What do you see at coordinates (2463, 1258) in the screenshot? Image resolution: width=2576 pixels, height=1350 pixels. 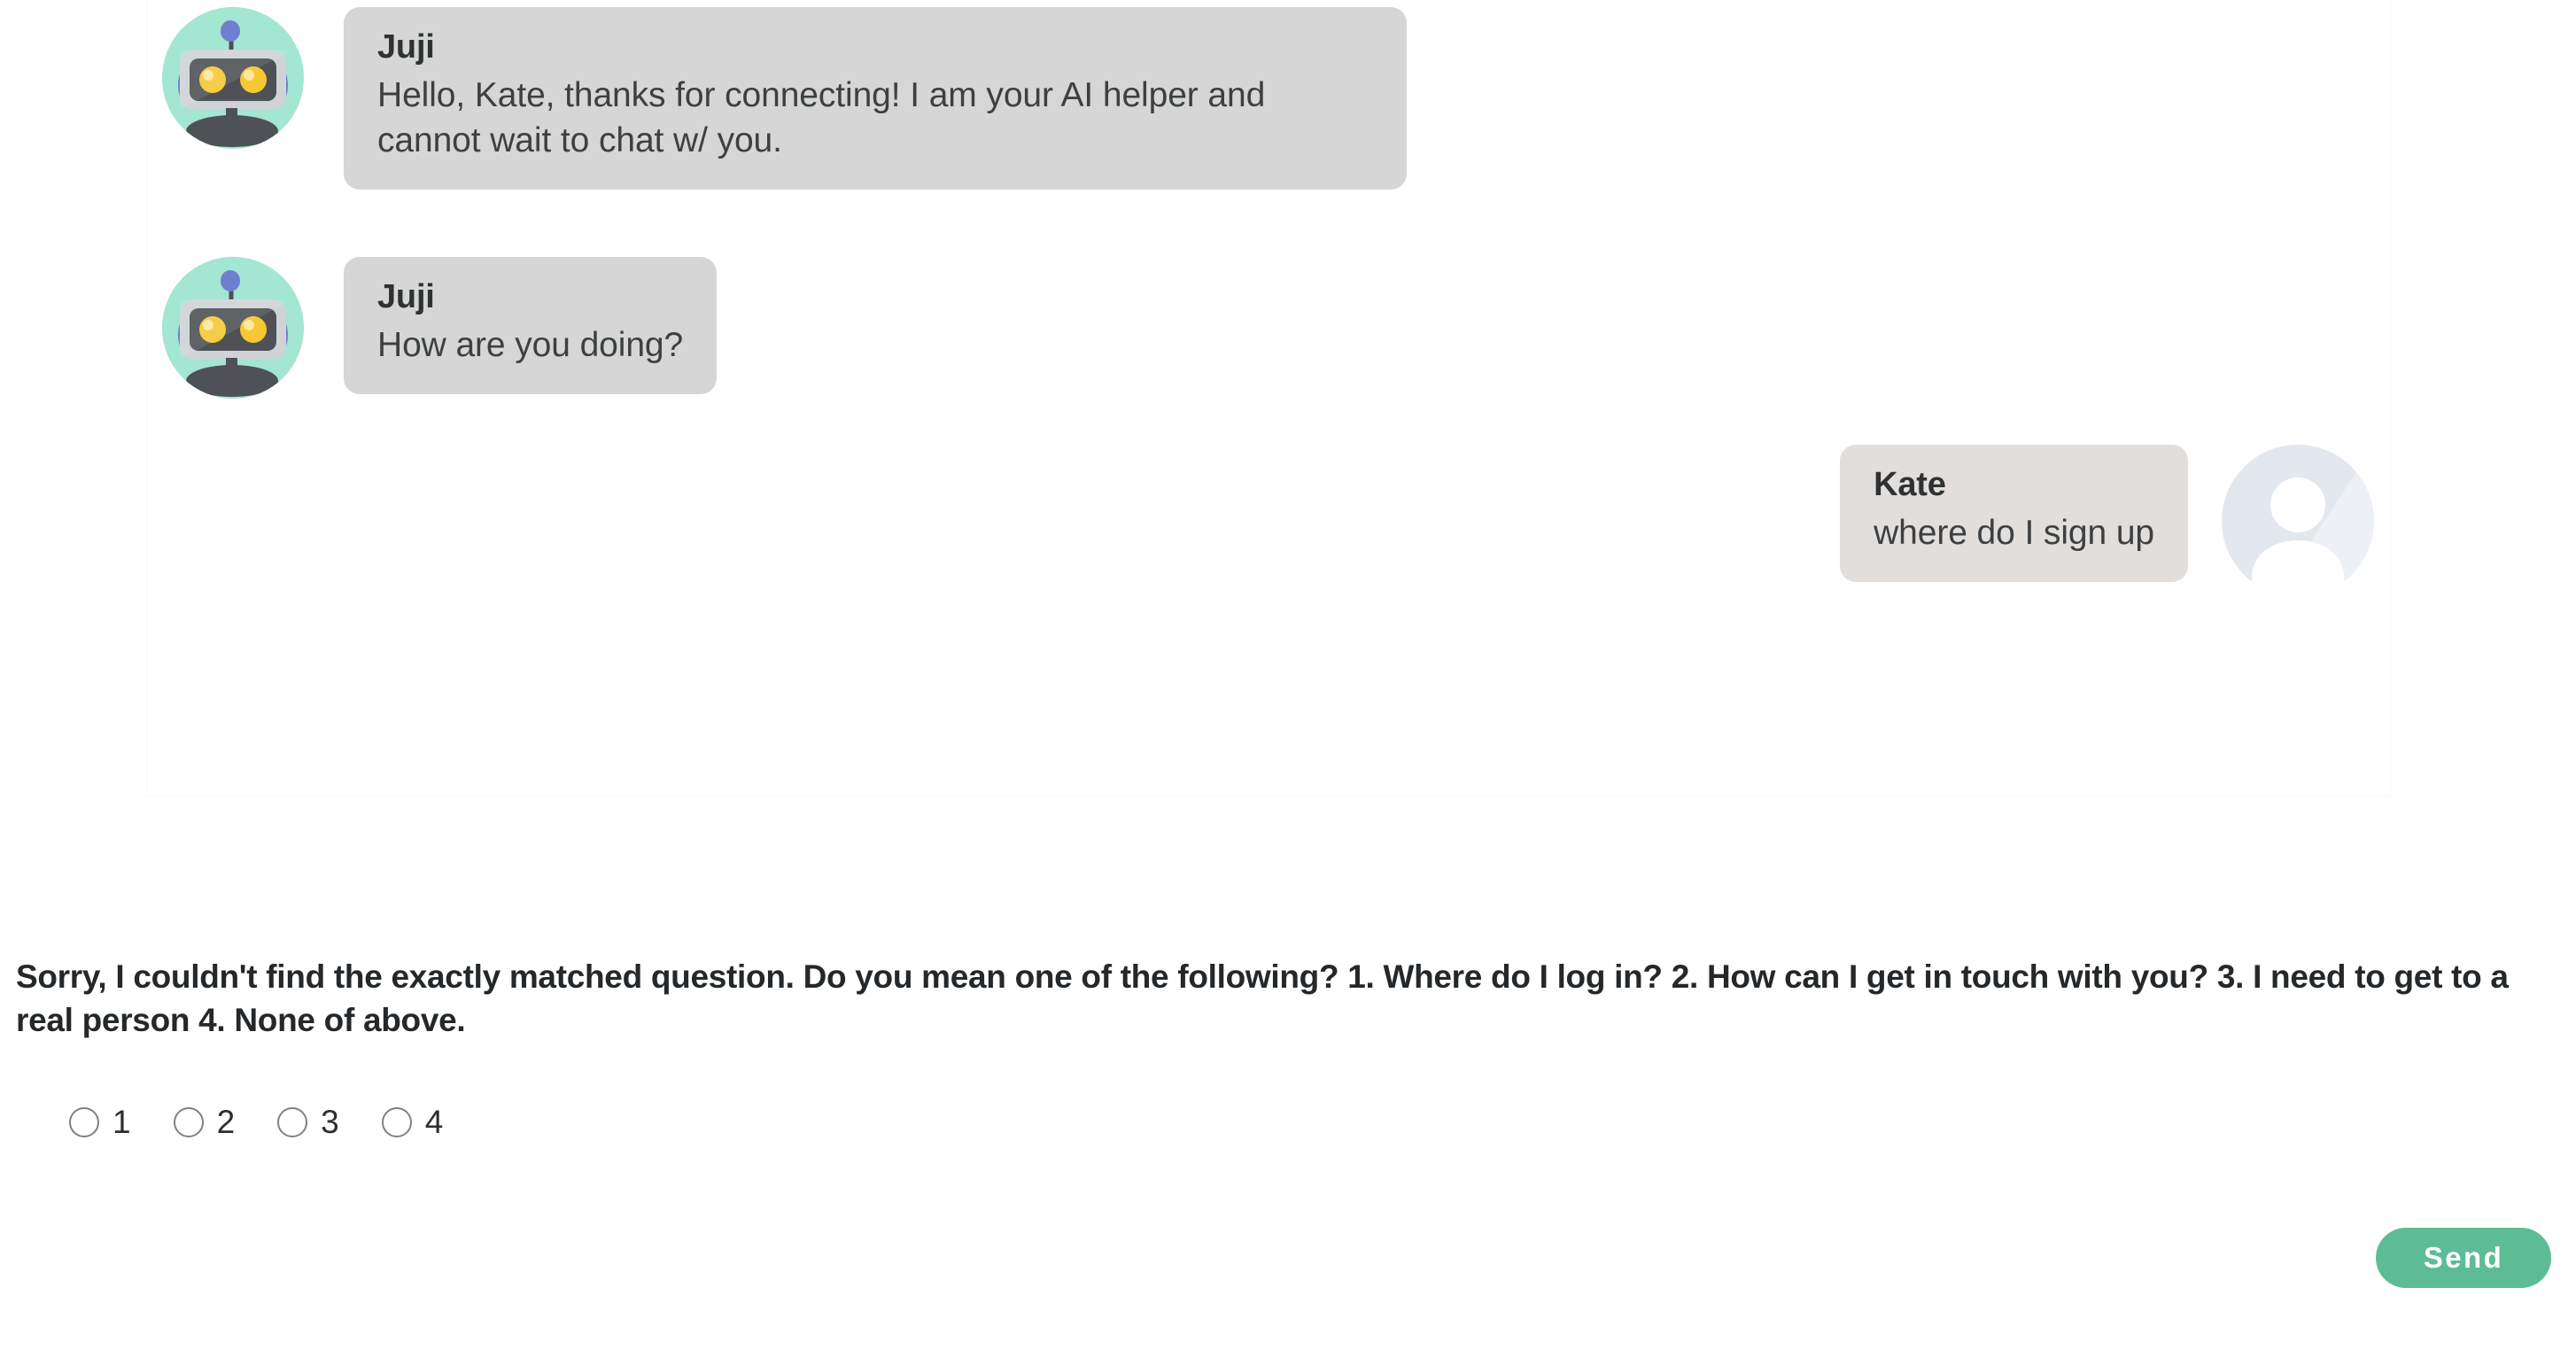 I see `send-button: Send` at bounding box center [2463, 1258].